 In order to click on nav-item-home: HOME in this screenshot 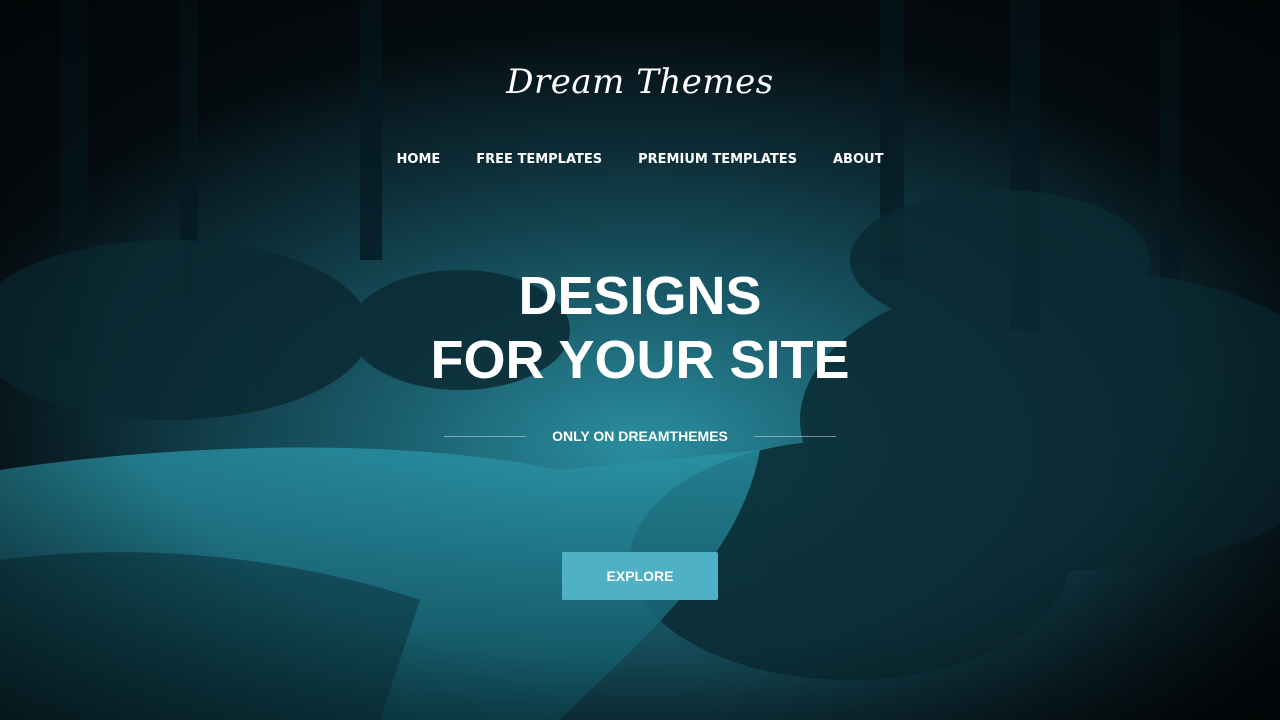, I will do `click(419, 159)`.